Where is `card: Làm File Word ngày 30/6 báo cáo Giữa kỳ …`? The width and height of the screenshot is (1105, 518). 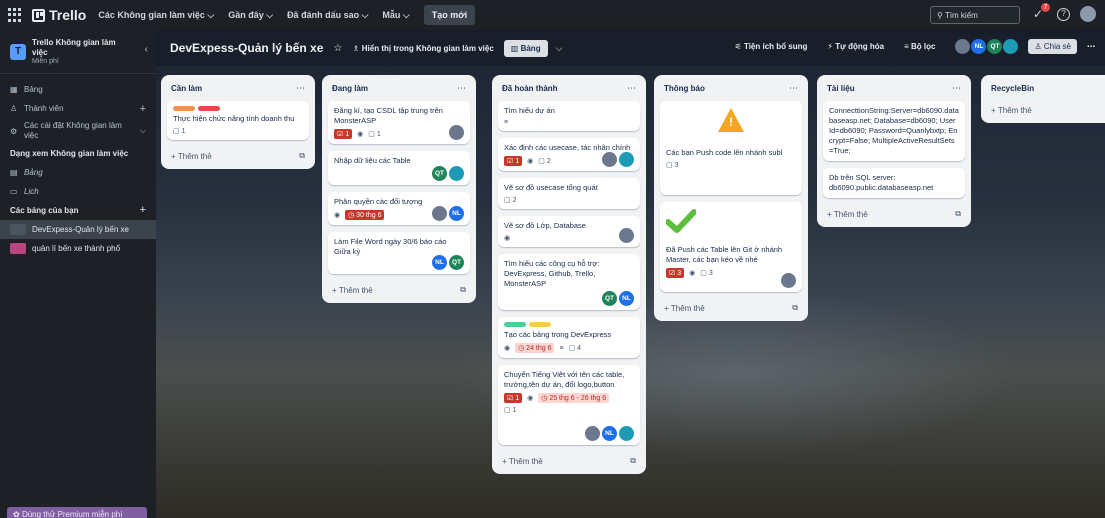 card: Làm File Word ngày 30/6 báo cáo Giữa kỳ … is located at coordinates (399, 253).